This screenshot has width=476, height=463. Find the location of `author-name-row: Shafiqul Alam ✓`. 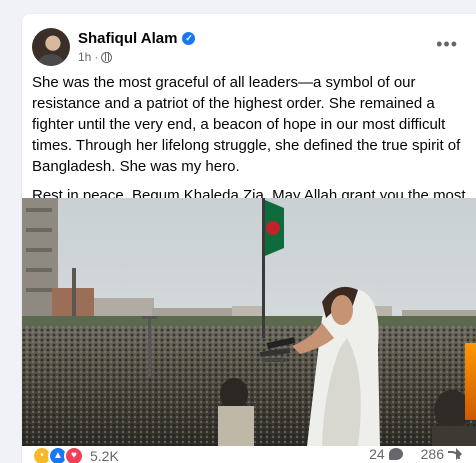

author-name-row: Shafiqul Alam ✓ is located at coordinates (137, 38).